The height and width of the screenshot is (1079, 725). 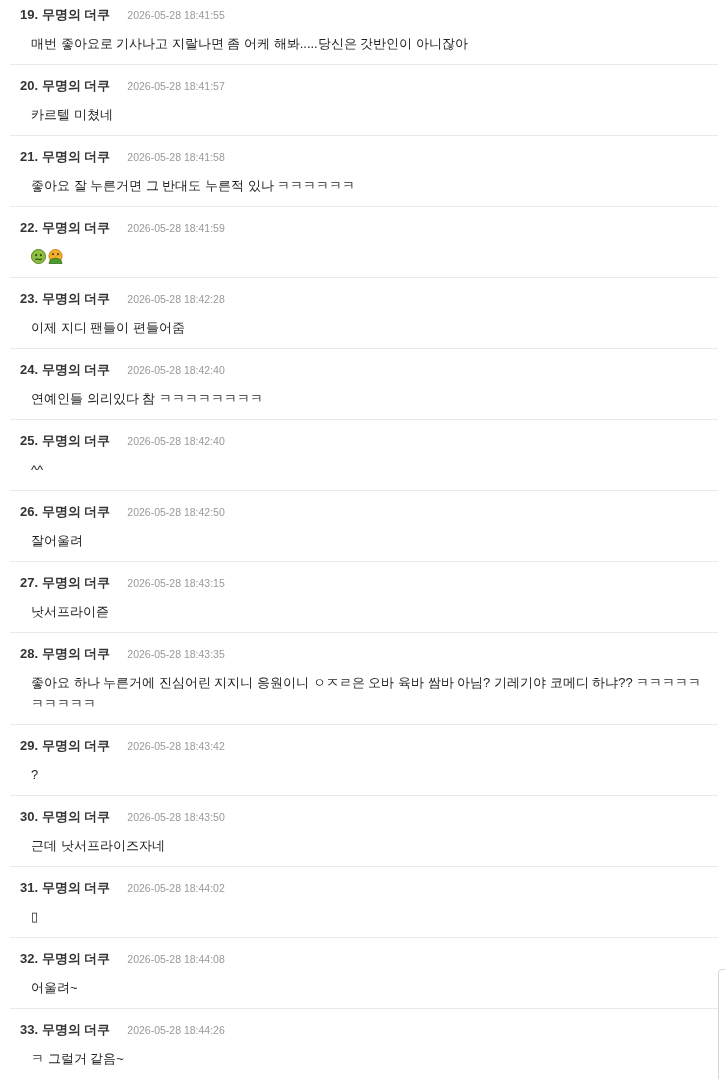 What do you see at coordinates (35, 775) in the screenshot?
I see `comment-text: ?` at bounding box center [35, 775].